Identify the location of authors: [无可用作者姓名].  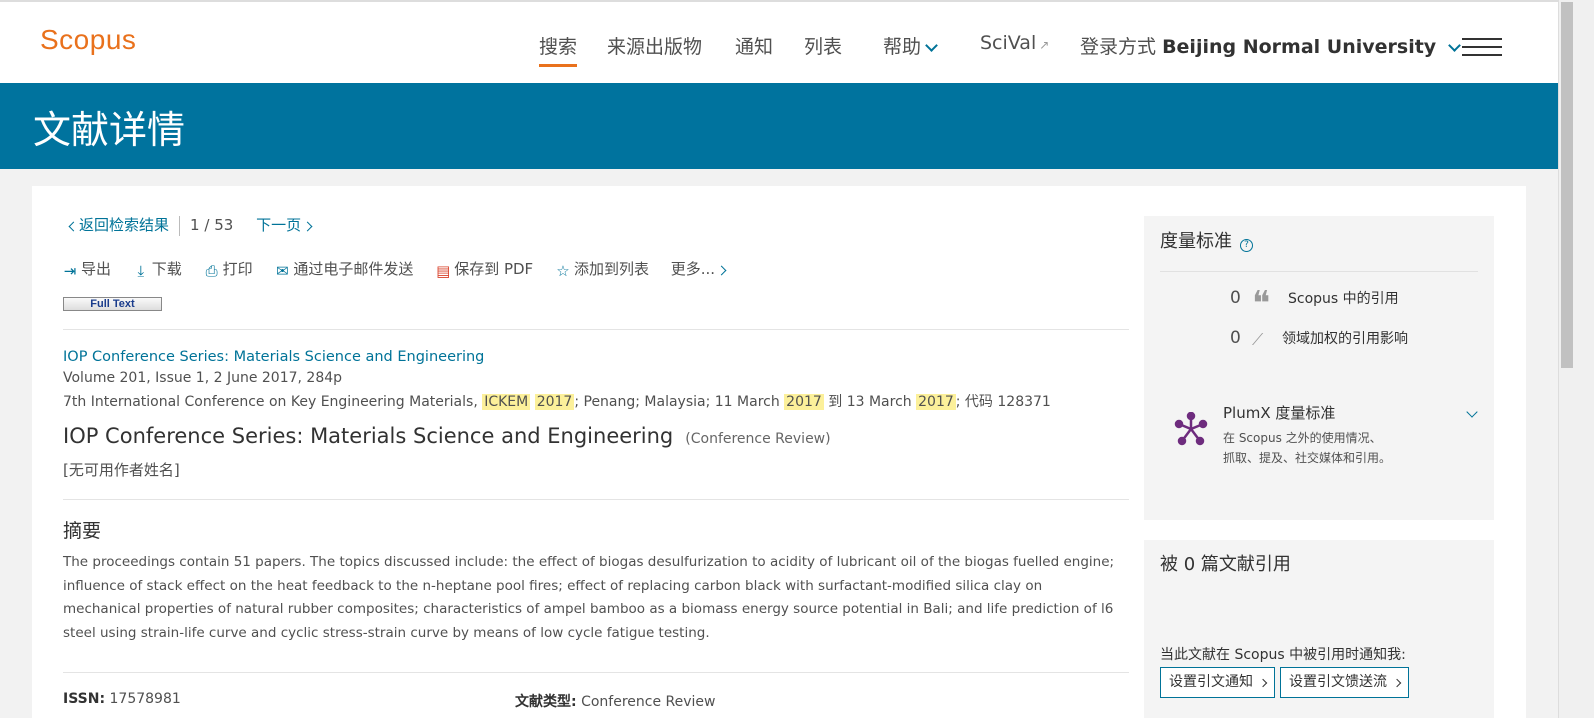
(121, 470).